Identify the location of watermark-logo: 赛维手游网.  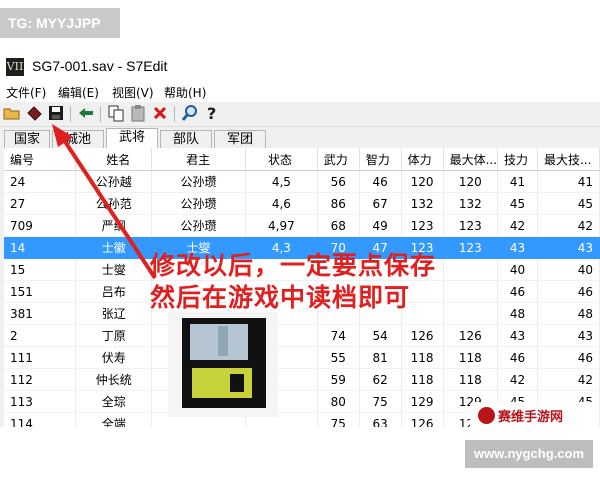
(532, 416).